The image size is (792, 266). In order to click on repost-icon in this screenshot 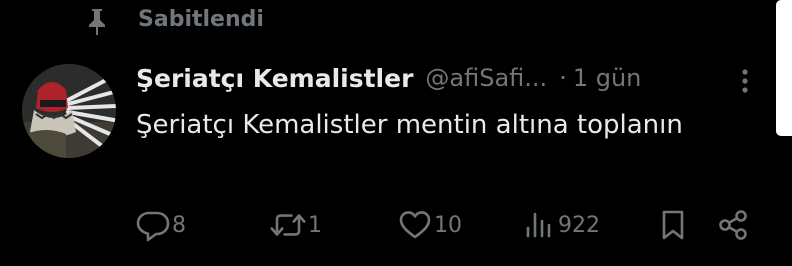, I will do `click(288, 225)`.